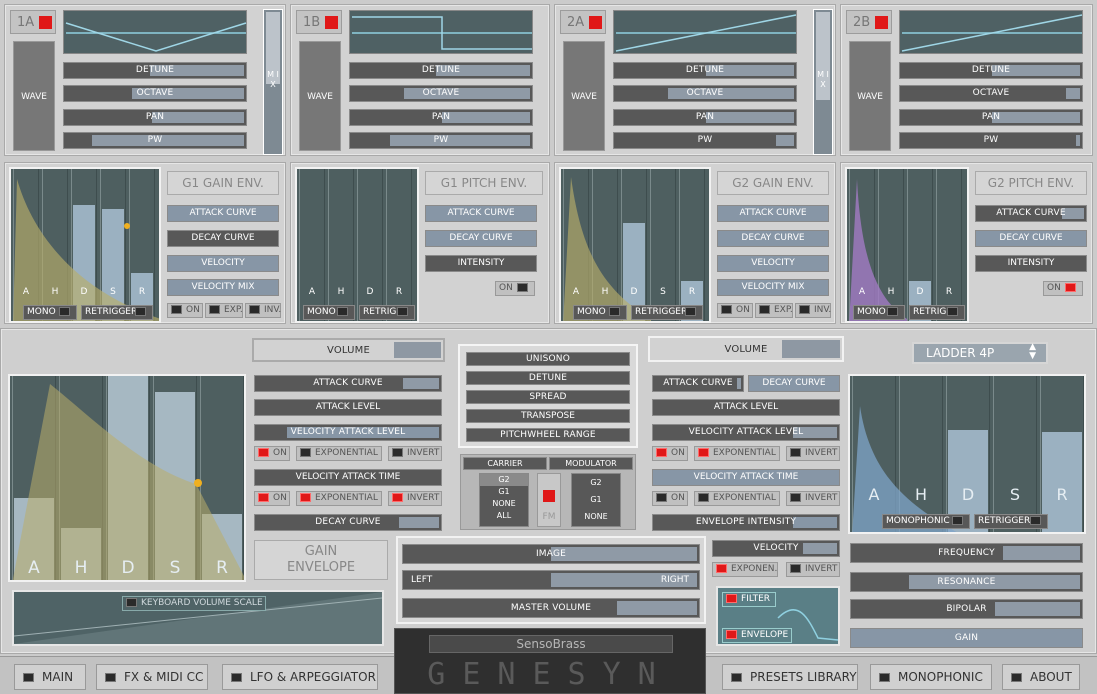 The width and height of the screenshot is (1097, 694). I want to click on filter-frequency: FREQUENCY, so click(966, 553).